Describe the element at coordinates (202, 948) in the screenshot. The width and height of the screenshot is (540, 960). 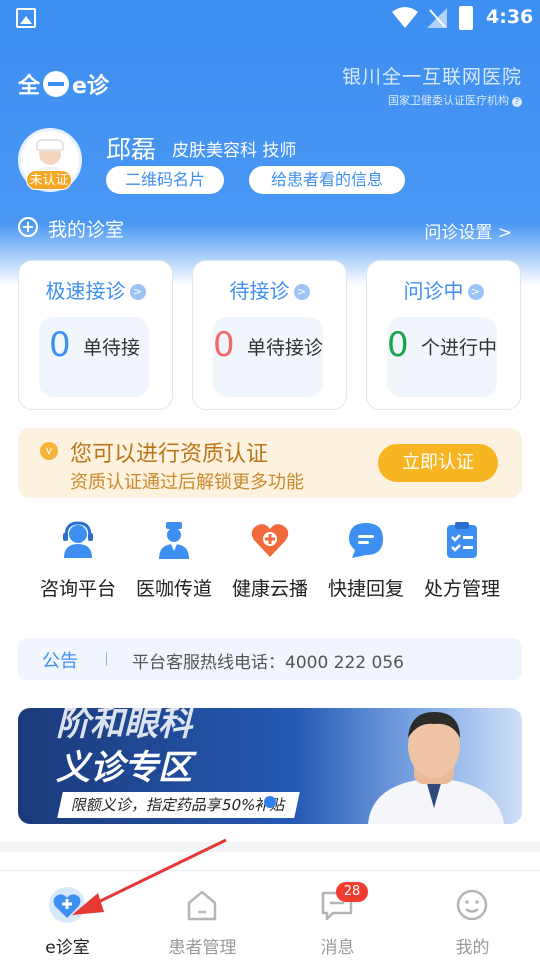
I see `tab-label: 患者管理` at that location.